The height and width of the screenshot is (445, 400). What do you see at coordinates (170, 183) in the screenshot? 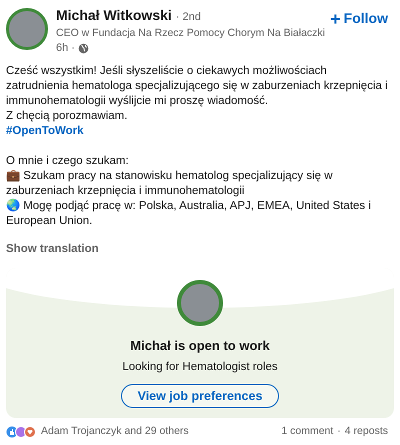
I see `post-text: 💼 Szukam pracy na stanowisku hematolog specjalizujący się w zaburzeniach krzepnięcia i immunohematologii` at bounding box center [170, 183].